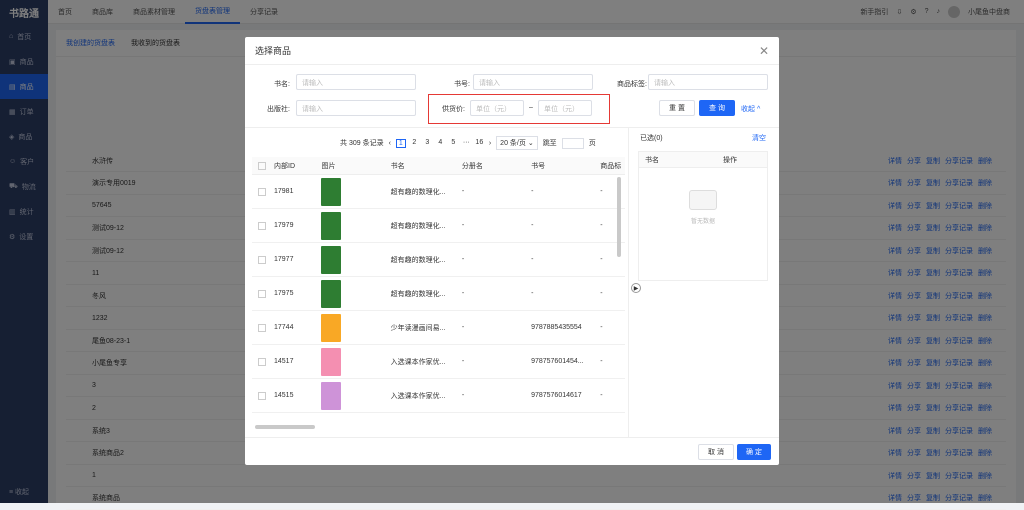 This screenshot has width=1024, height=510. What do you see at coordinates (530, 143) in the screenshot?
I see `chevron-down-icon: ⌄` at bounding box center [530, 143].